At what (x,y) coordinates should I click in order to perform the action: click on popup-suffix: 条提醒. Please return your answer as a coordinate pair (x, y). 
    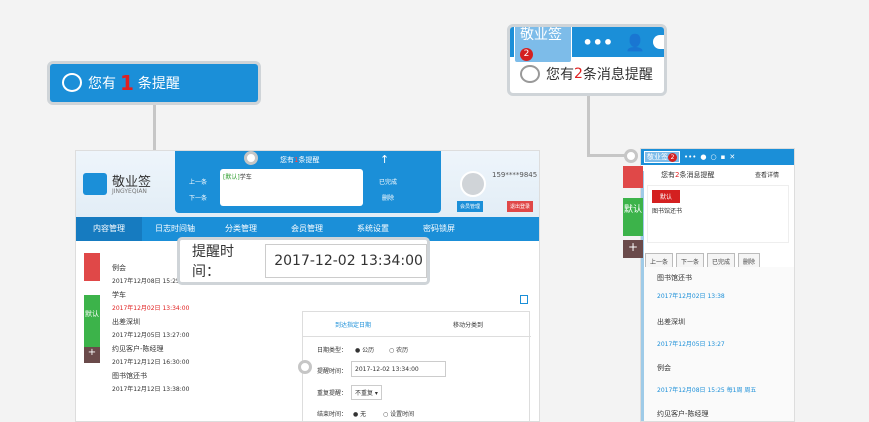
    Looking at the image, I should click on (309, 160).